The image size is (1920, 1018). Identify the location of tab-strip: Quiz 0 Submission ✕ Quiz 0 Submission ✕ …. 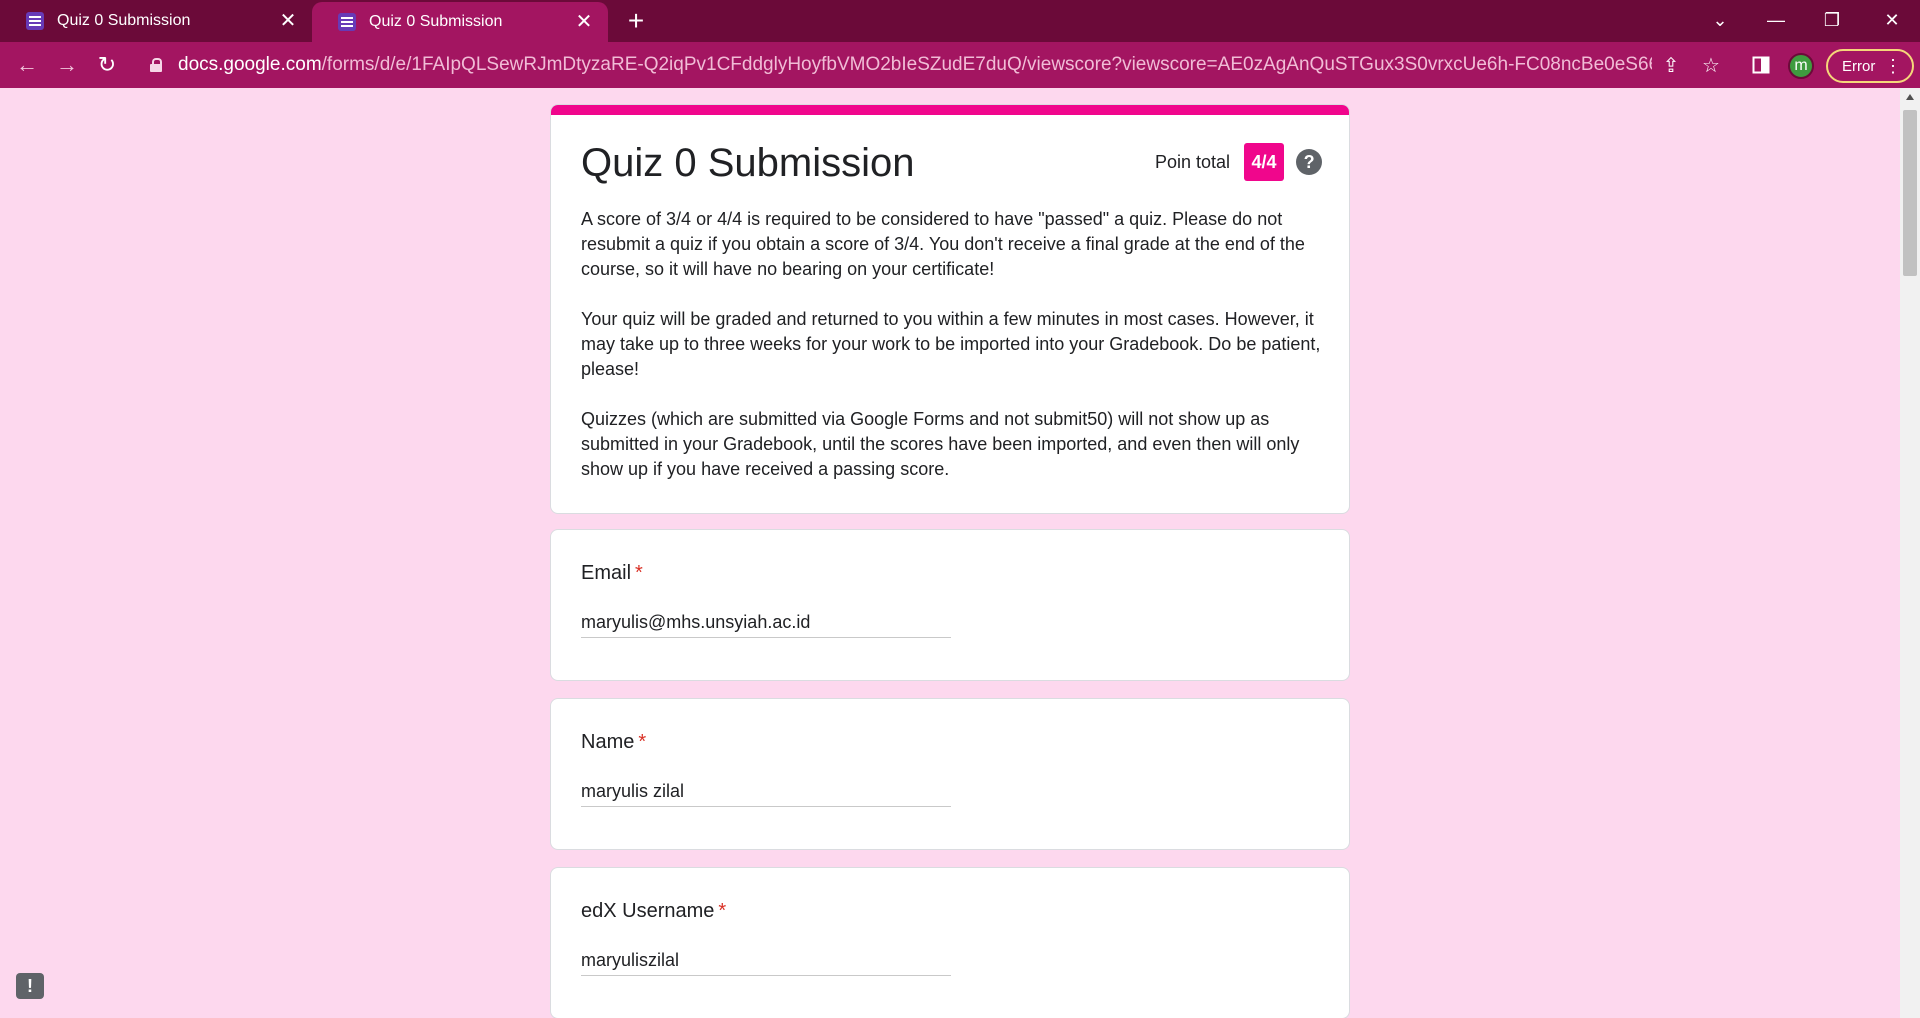
(960, 21).